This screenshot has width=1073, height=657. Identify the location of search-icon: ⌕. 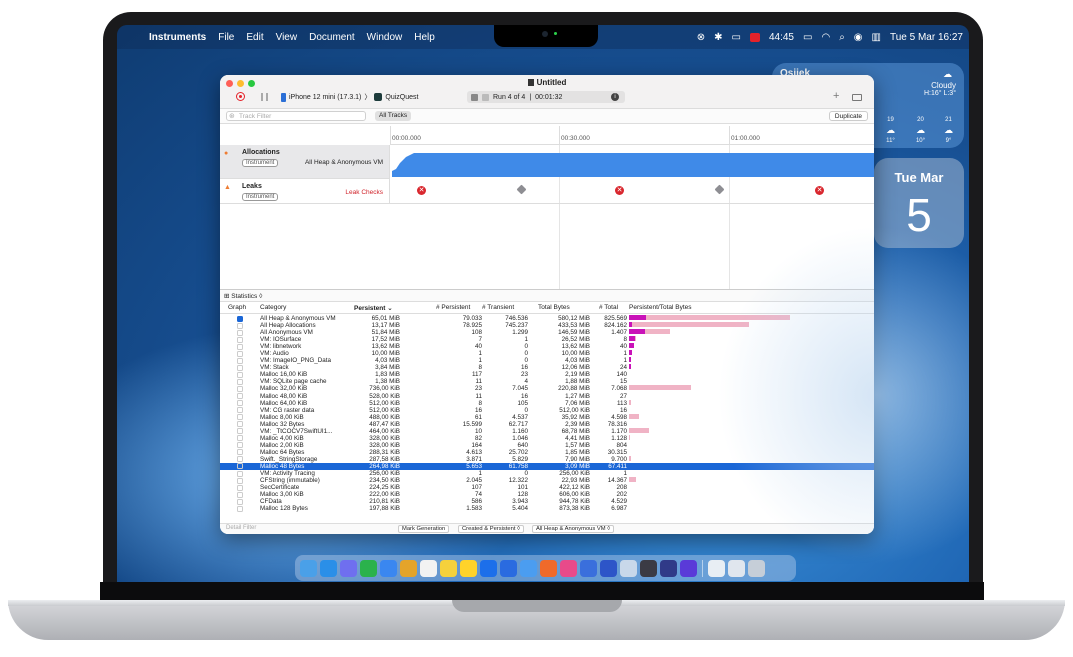
(842, 37).